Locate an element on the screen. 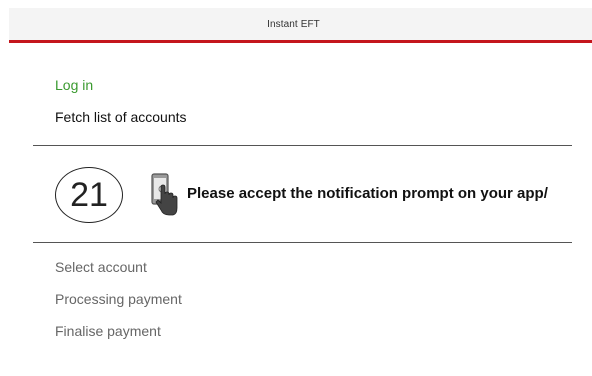 The height and width of the screenshot is (376, 592). phone-tap-icon is located at coordinates (164, 194).